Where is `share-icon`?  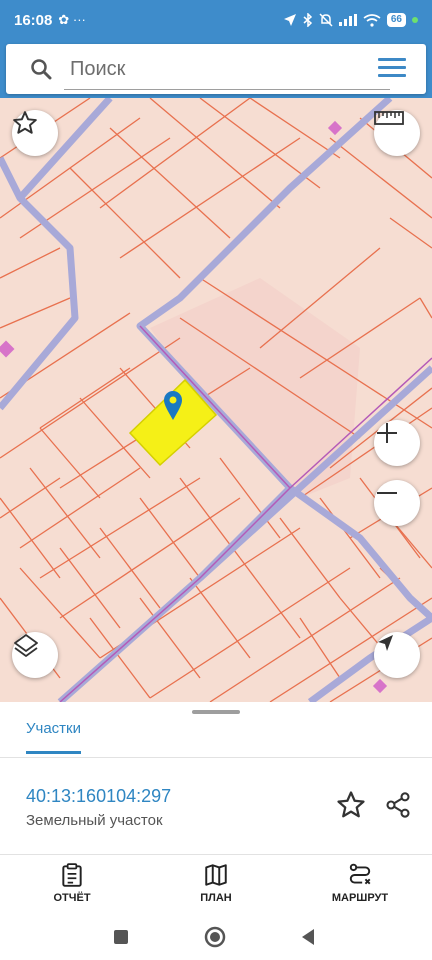 share-icon is located at coordinates (398, 805).